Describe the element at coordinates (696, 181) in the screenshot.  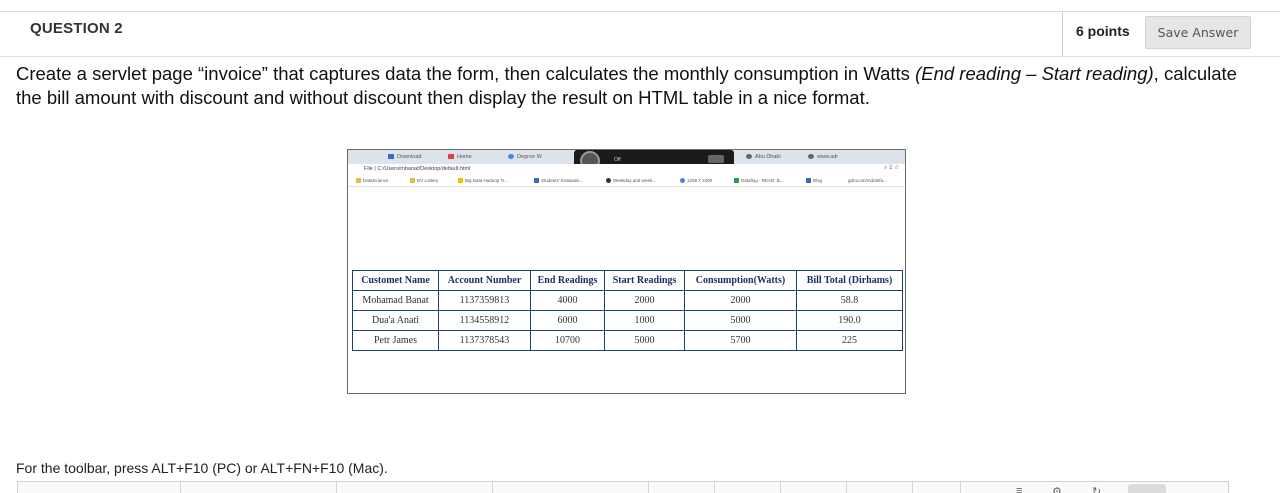
I see `bookmark: 1208 × 2400` at that location.